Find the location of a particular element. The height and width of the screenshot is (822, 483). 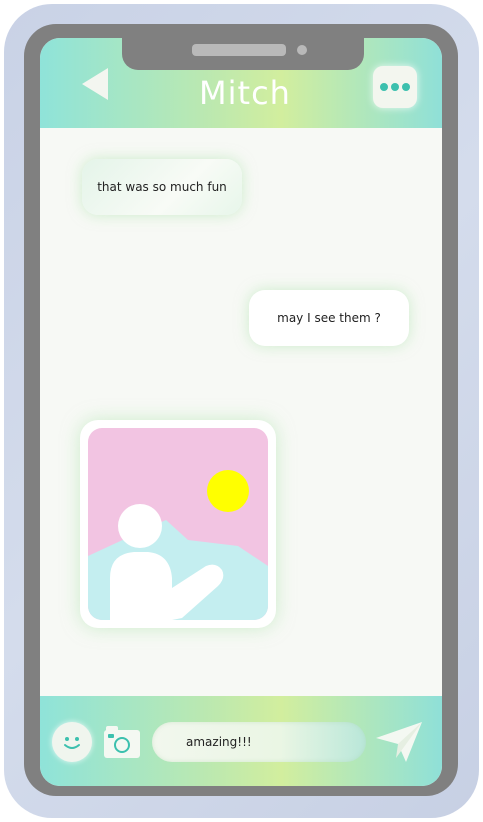

smiley-icon is located at coordinates (72, 743).